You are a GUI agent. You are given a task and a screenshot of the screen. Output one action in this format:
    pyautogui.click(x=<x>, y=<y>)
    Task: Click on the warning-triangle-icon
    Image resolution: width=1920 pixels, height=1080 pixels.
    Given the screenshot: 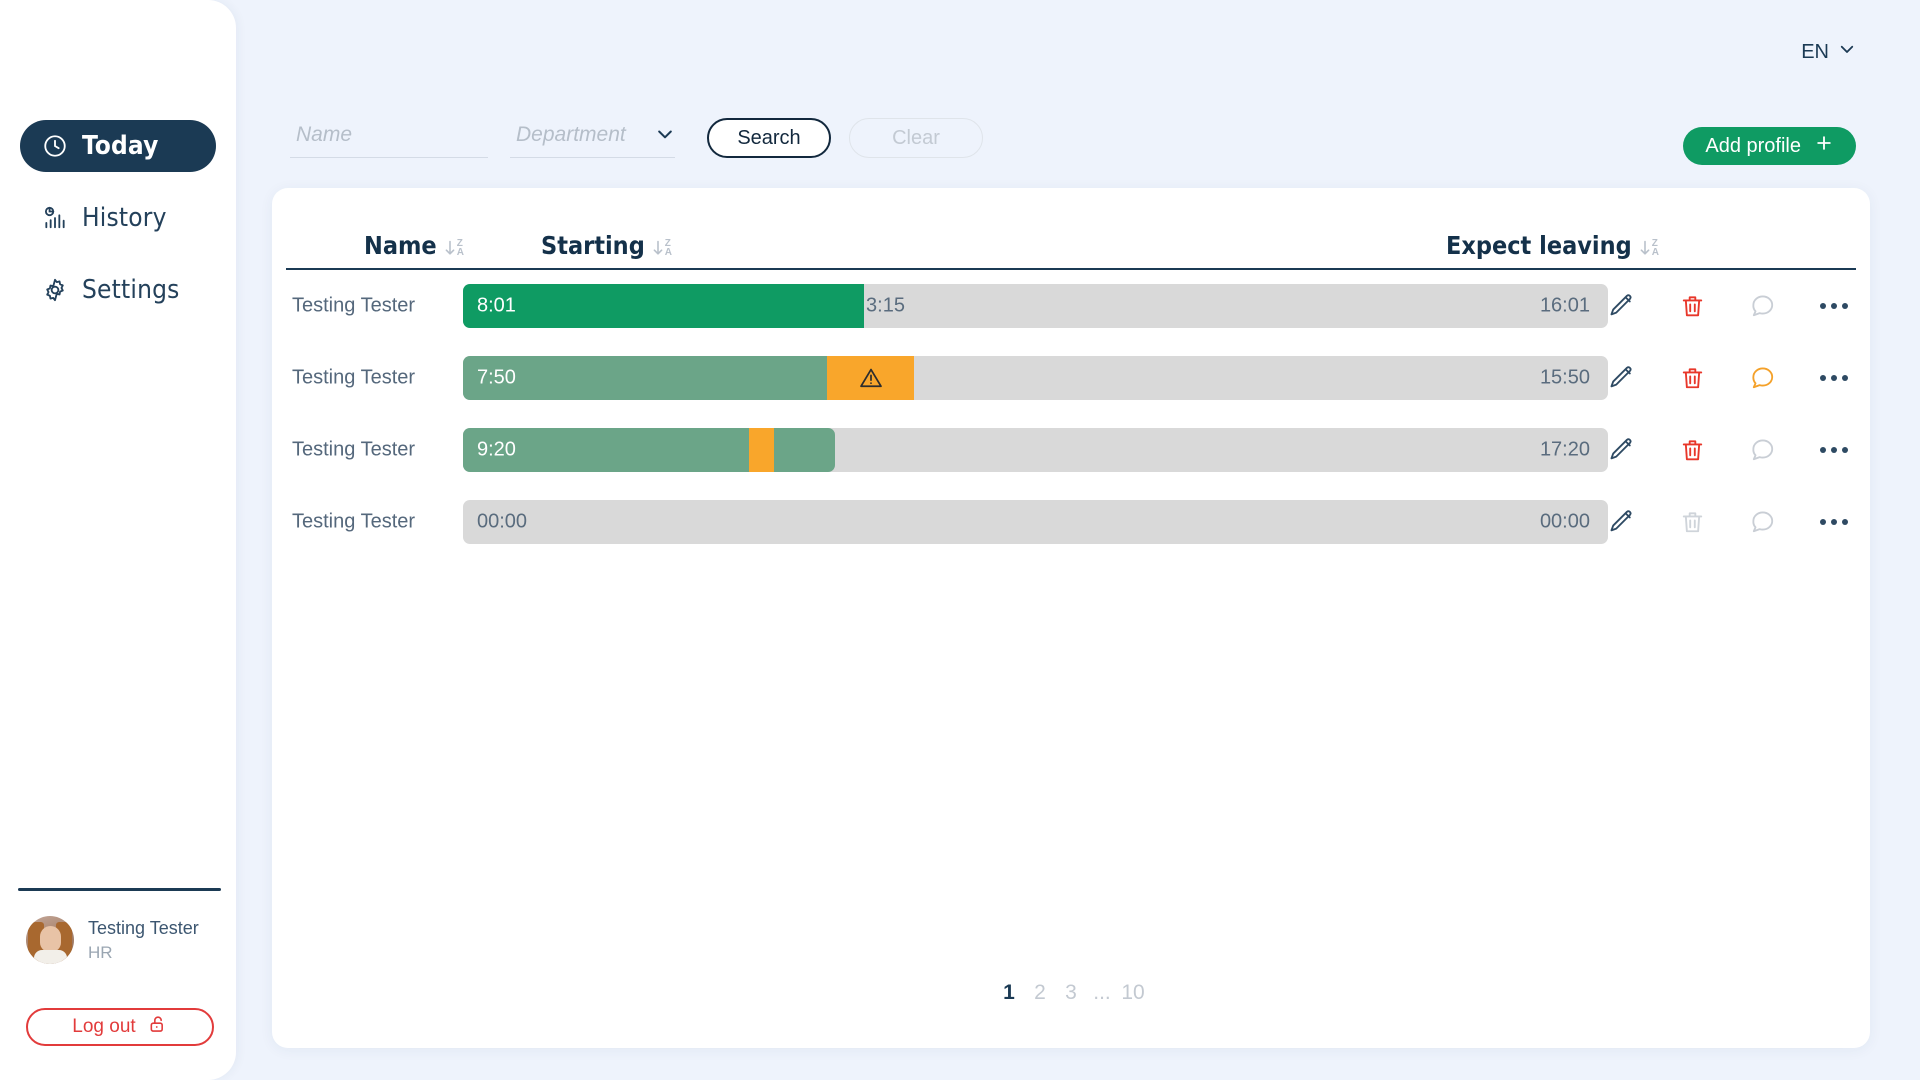 What is the action you would take?
    pyautogui.click(x=870, y=378)
    